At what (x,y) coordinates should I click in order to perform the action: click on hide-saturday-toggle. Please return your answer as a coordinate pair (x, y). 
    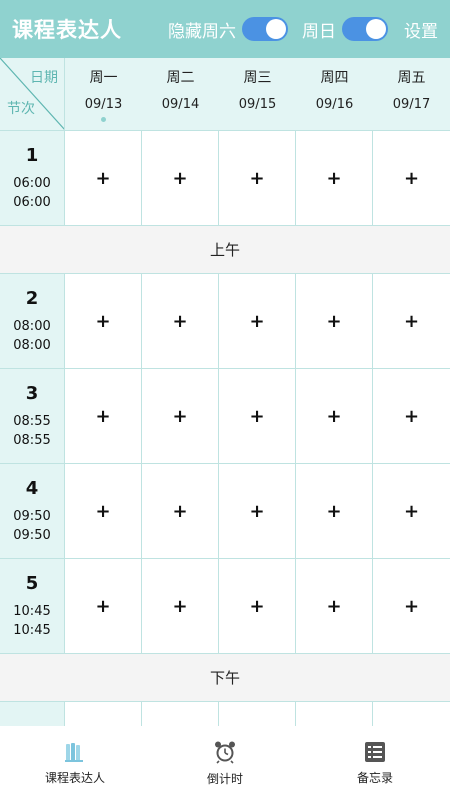
    Looking at the image, I should click on (265, 29).